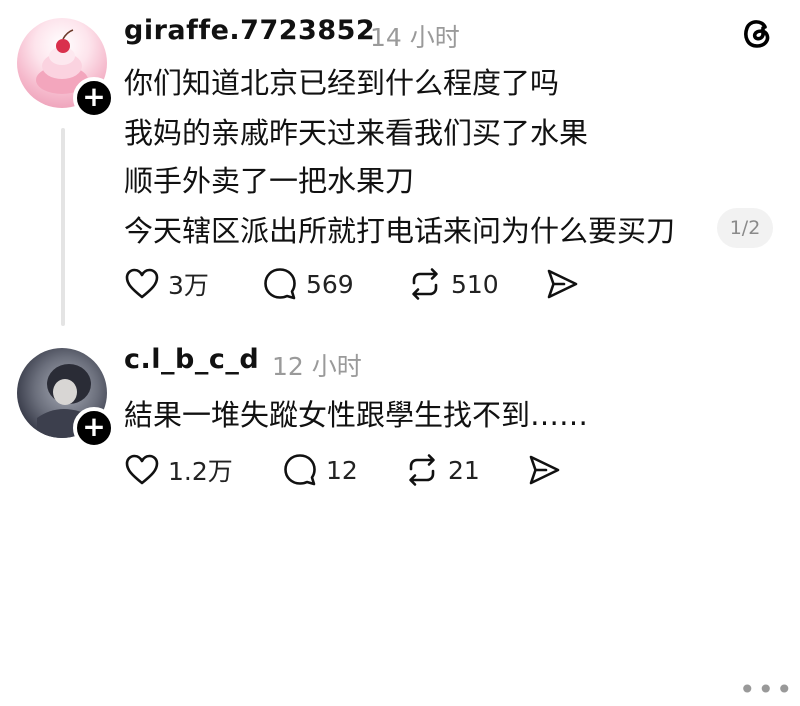 The height and width of the screenshot is (706, 800). Describe the element at coordinates (442, 470) in the screenshot. I see `repost-button: 21` at that location.